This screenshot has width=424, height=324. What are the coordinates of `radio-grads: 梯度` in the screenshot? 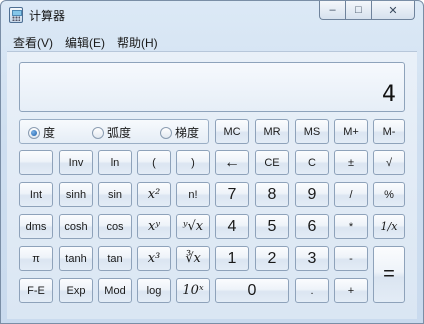 It's located at (179, 132).